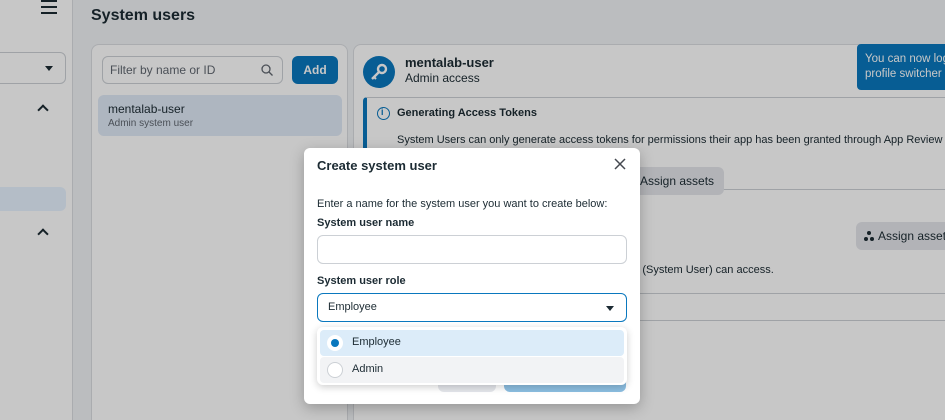  I want to click on close-icon, so click(620, 164).